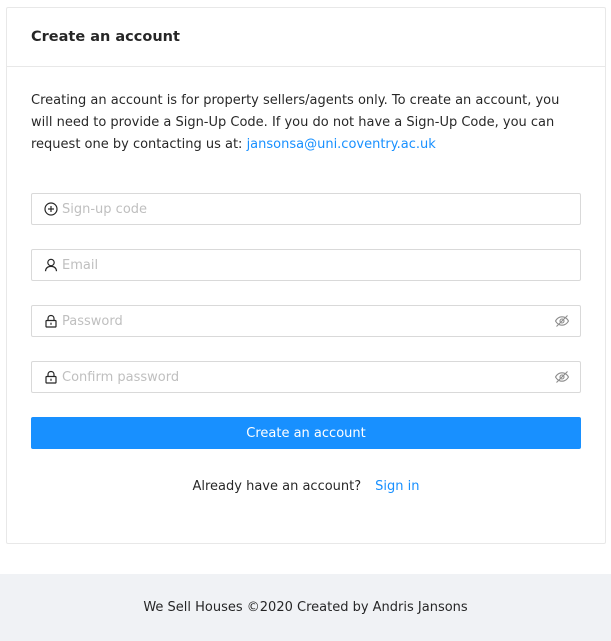 This screenshot has width=611, height=641. I want to click on signin-prompt: Already have an account?, so click(277, 486).